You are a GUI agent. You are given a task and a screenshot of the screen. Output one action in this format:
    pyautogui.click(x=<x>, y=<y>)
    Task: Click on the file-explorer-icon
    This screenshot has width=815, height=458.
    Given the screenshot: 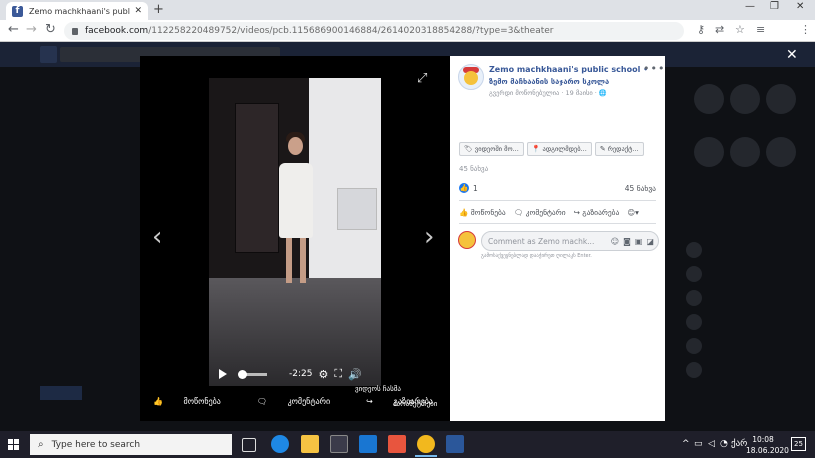 What is the action you would take?
    pyautogui.click(x=310, y=444)
    